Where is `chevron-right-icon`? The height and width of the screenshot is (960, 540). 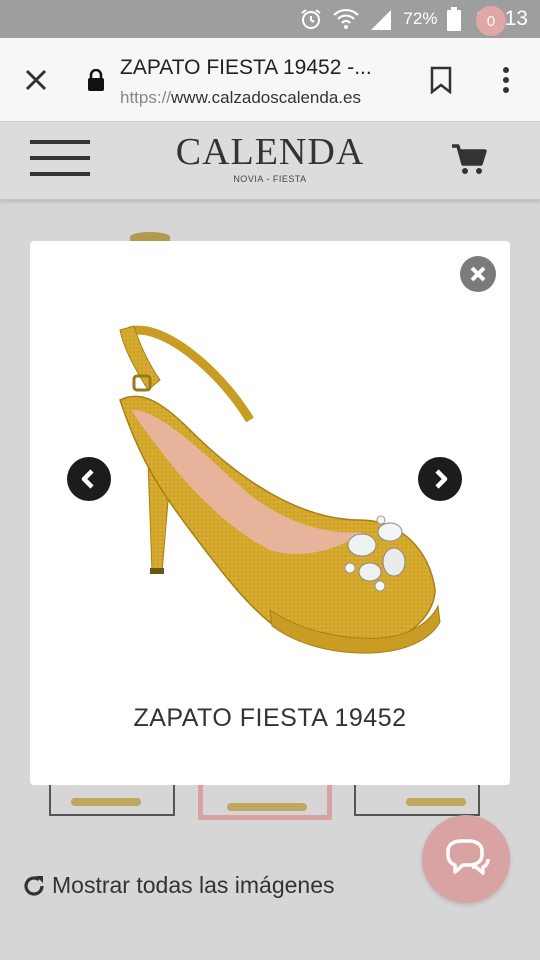
chevron-right-icon is located at coordinates (440, 479).